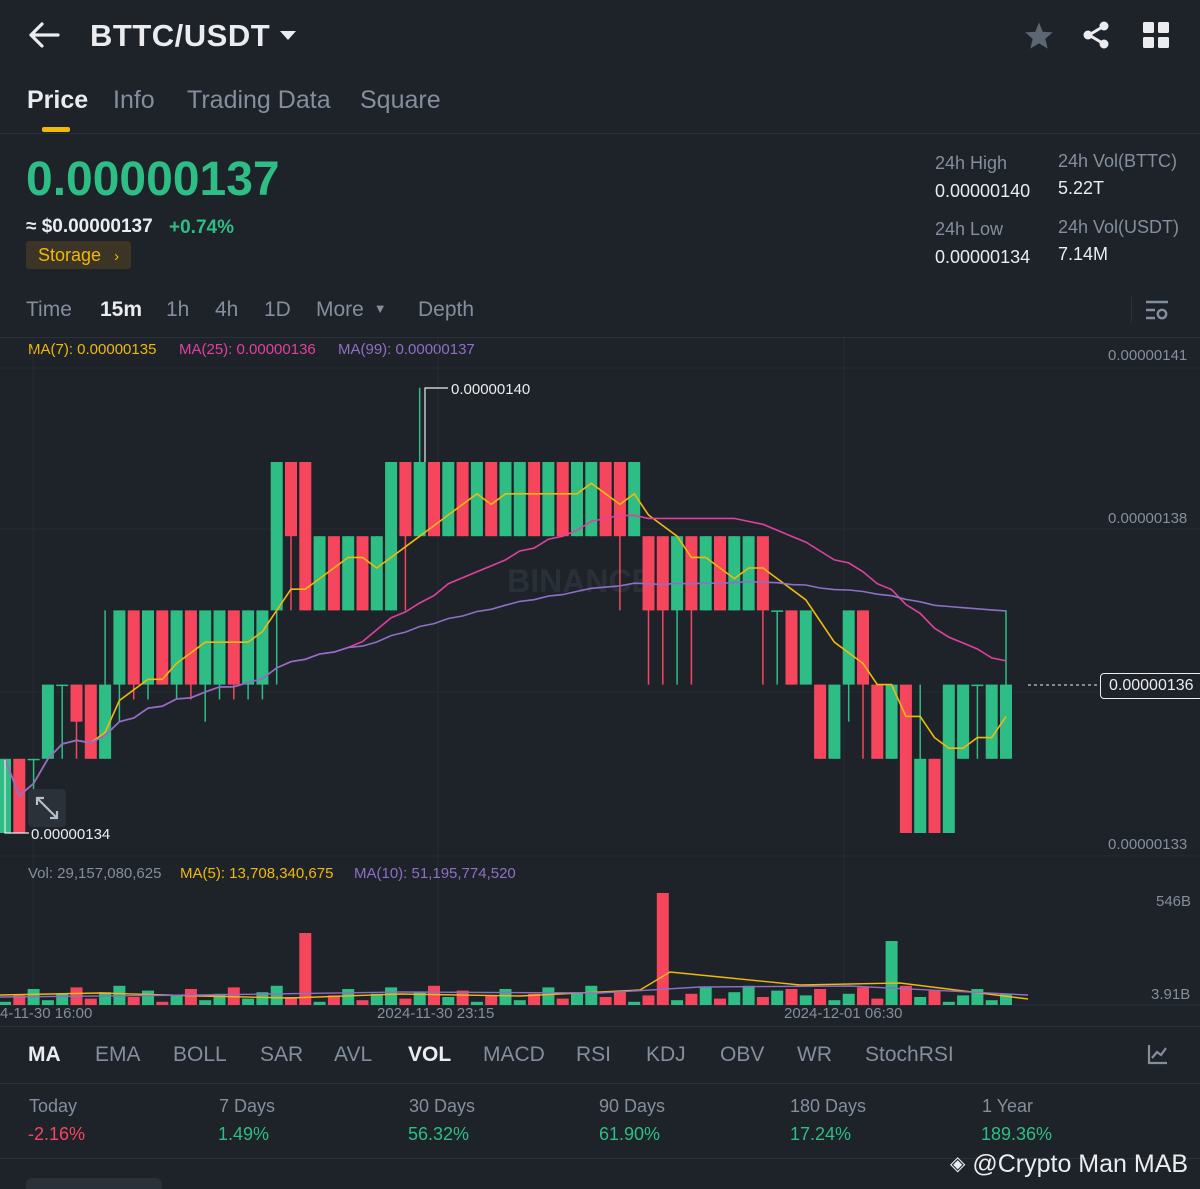 This screenshot has width=1200, height=1189. Describe the element at coordinates (1096, 35) in the screenshot. I see `share-icon` at that location.